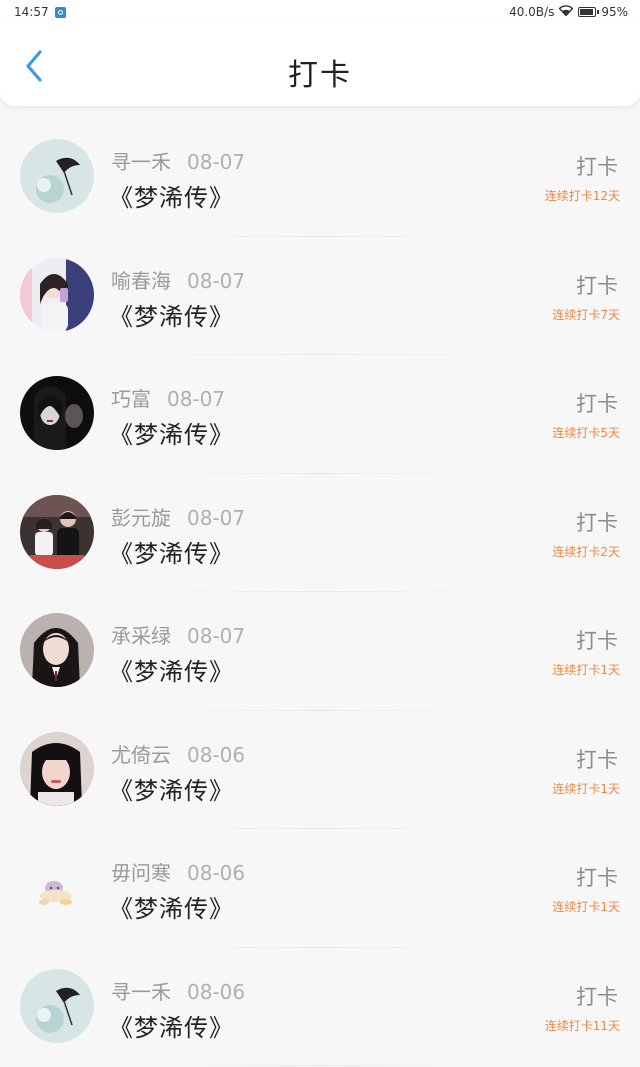  What do you see at coordinates (141, 280) in the screenshot?
I see `user-name: 喻春海` at bounding box center [141, 280].